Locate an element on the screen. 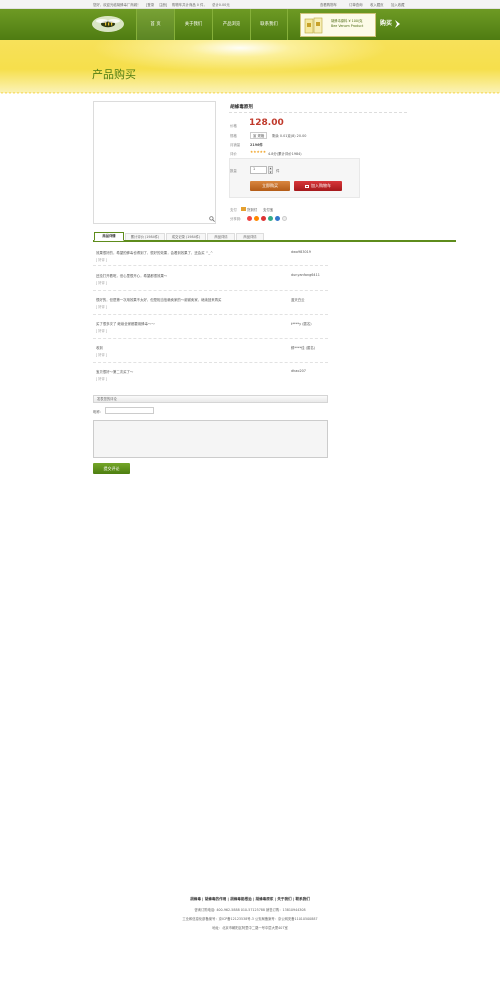 The width and height of the screenshot is (500, 1000). add-to-cart-button: 加入购物车 is located at coordinates (318, 186).